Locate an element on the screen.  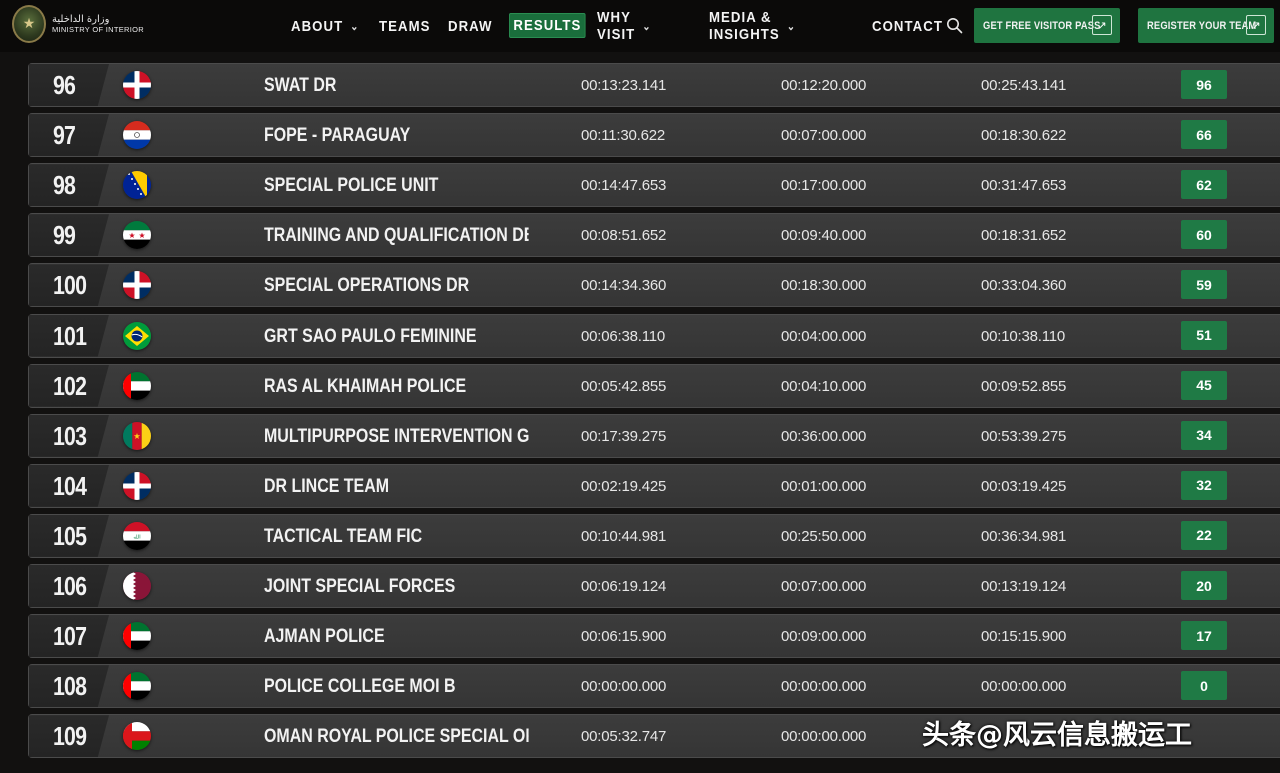
score-badge: 20 is located at coordinates (1204, 585).